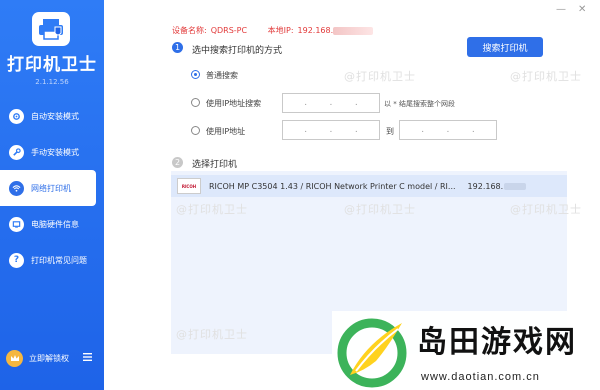  I want to click on sidebar-item-network-printer: 网络打印机, so click(48, 188).